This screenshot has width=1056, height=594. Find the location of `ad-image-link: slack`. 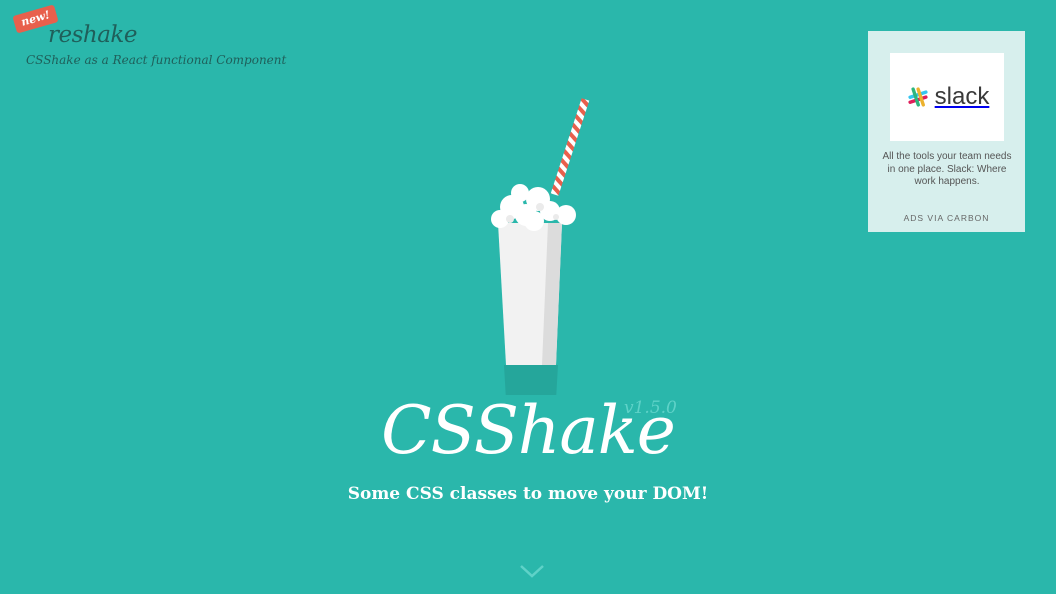

ad-image-link: slack is located at coordinates (947, 97).